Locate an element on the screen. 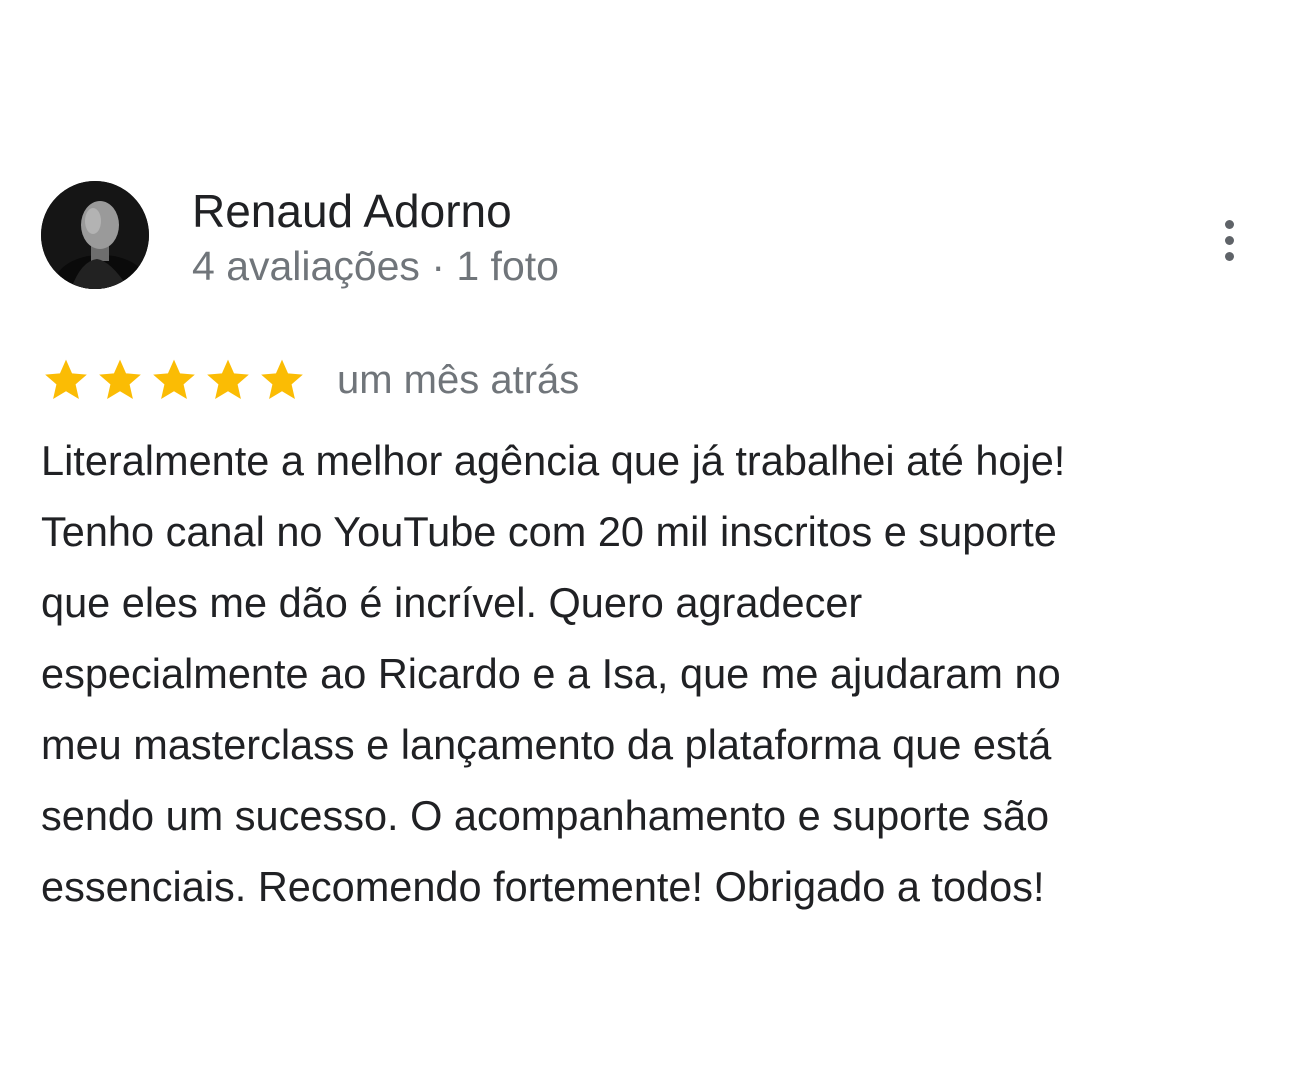 The height and width of the screenshot is (1092, 1290). review-date: um mês atrás is located at coordinates (458, 380).